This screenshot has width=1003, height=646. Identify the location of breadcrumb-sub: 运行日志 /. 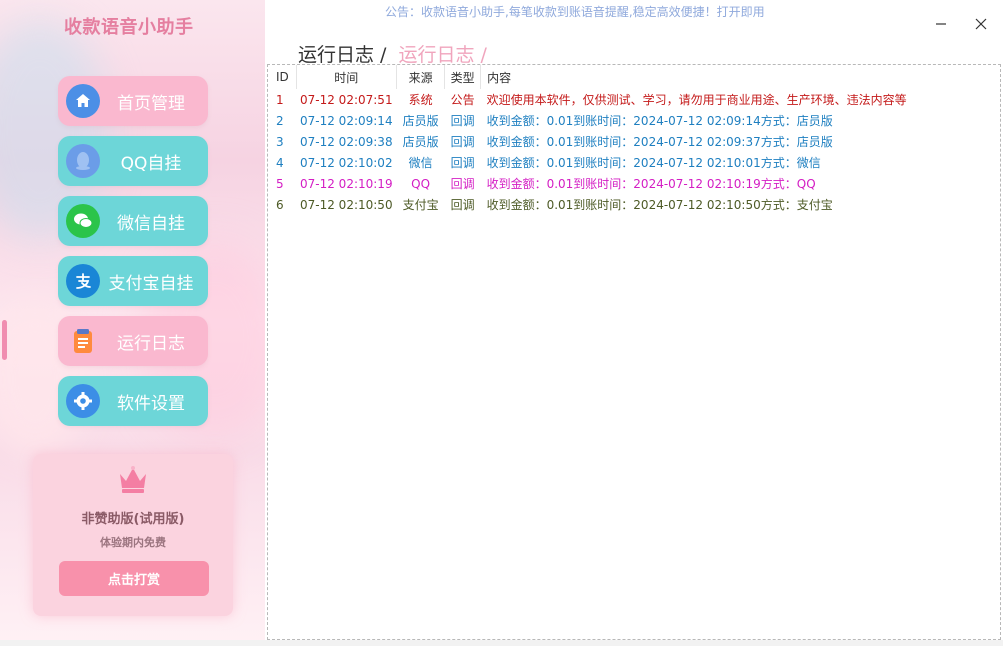
(443, 55).